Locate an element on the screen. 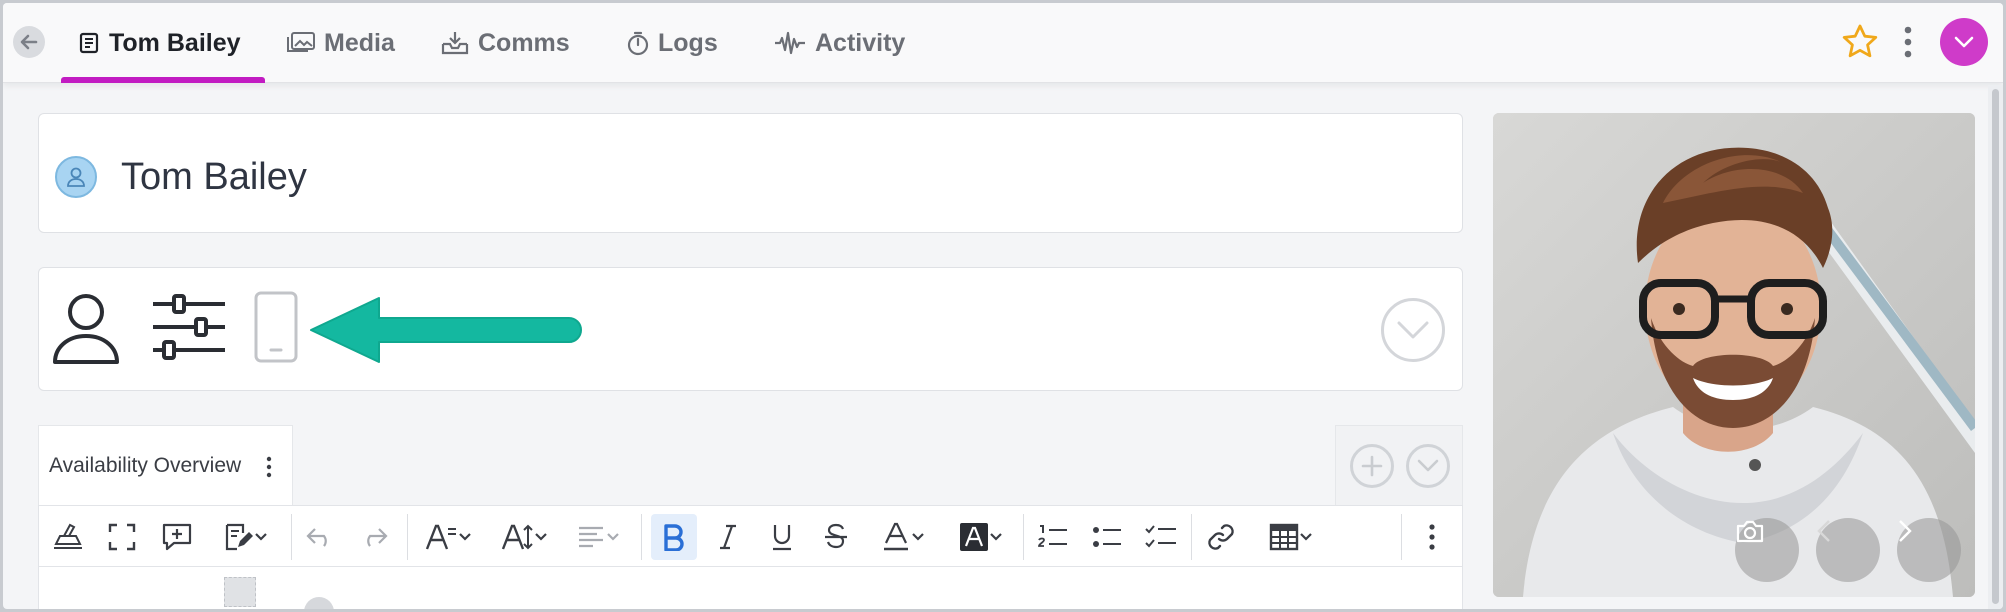 This screenshot has width=2006, height=612. font-size-dropdown is located at coordinates (524, 537).